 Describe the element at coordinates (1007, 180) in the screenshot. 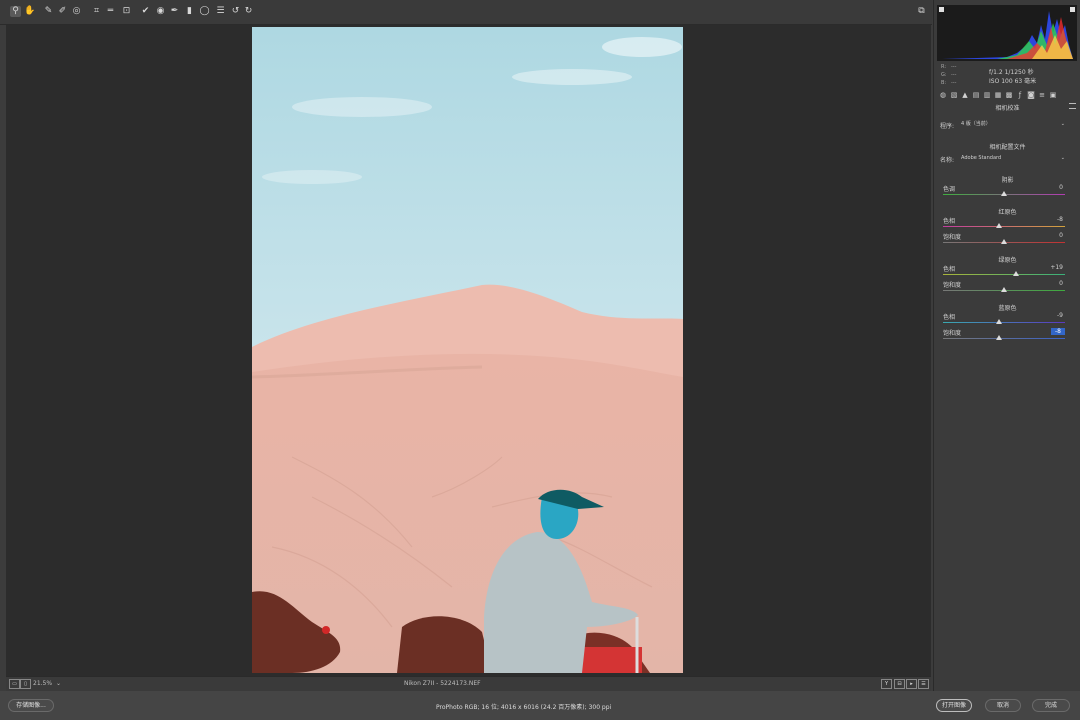

I see `shadows-title: 阴影` at that location.